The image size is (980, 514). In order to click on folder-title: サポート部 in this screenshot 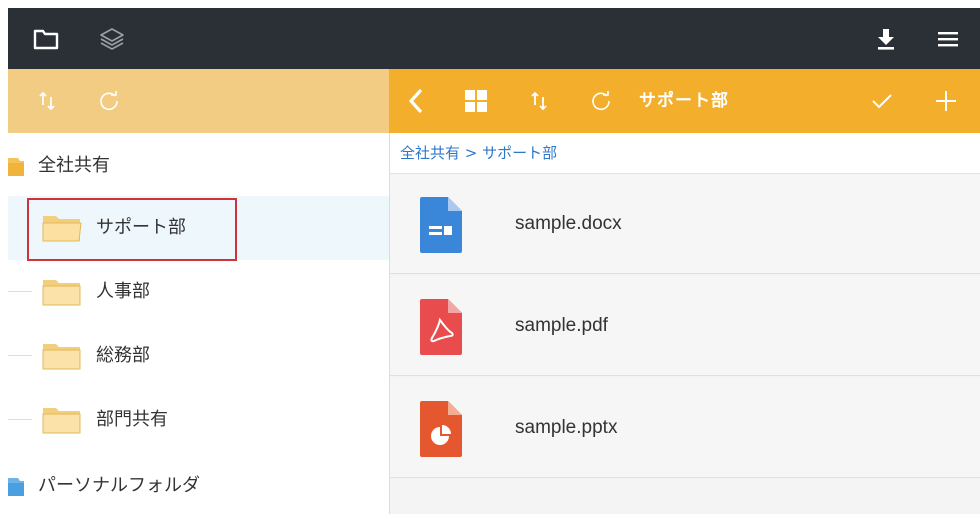, I will do `click(684, 101)`.